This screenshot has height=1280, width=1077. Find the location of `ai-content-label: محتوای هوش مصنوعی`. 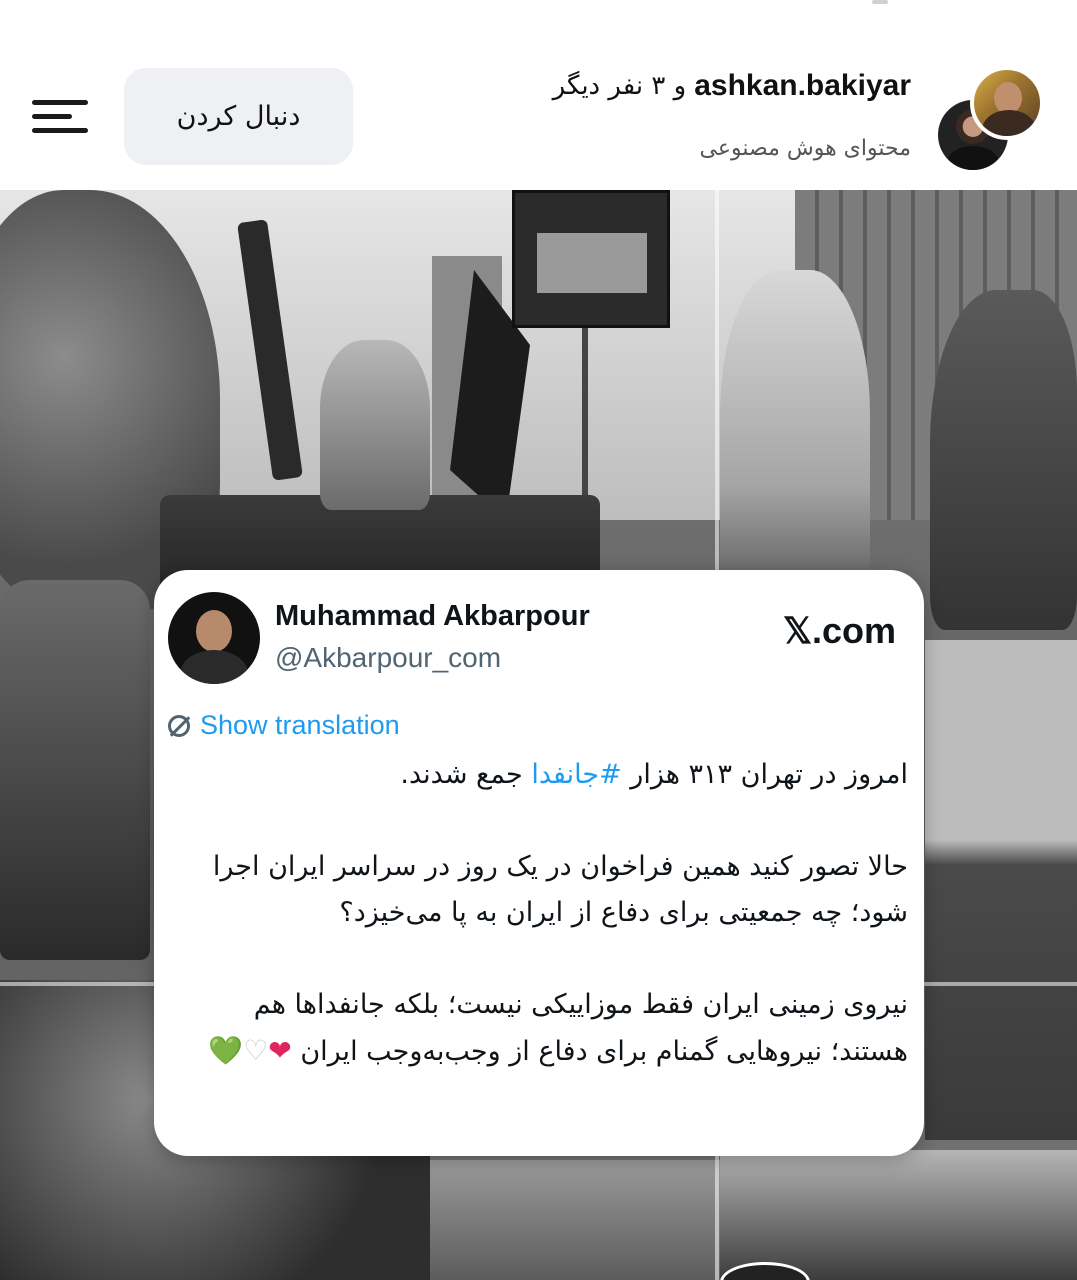

ai-content-label: محتوای هوش مصنوعی is located at coordinates (805, 148).